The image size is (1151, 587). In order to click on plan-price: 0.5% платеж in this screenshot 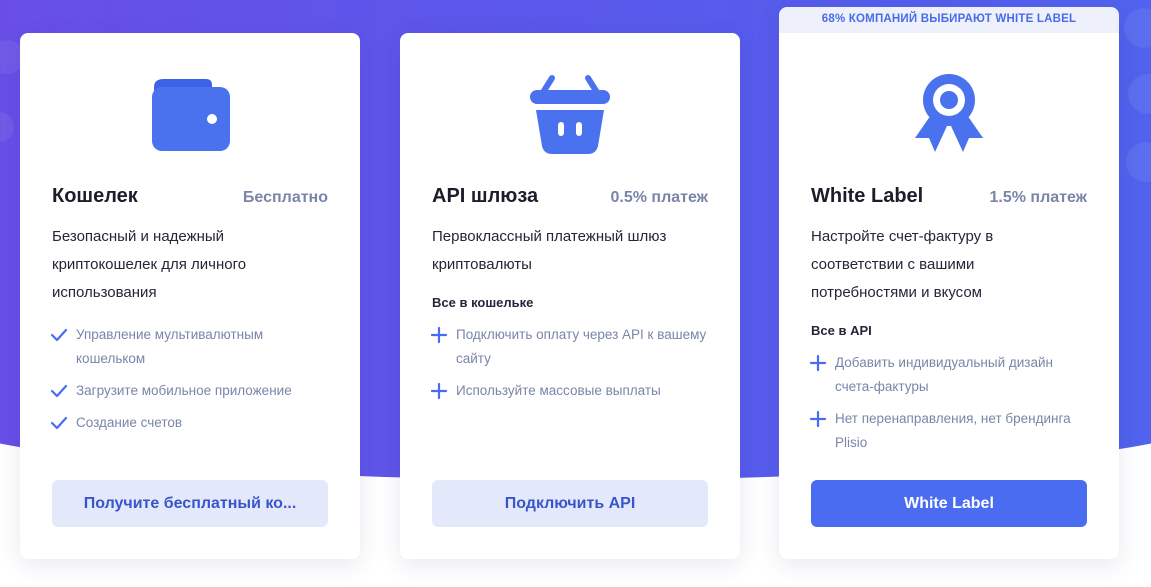, I will do `click(659, 197)`.